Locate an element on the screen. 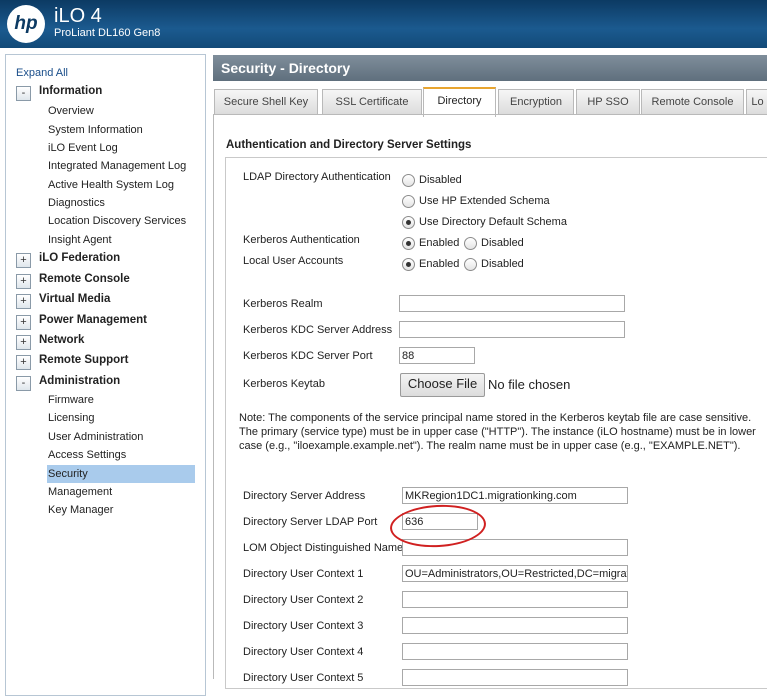  ldap-extended-schema-label: Use HP Extended Schema is located at coordinates (484, 201).